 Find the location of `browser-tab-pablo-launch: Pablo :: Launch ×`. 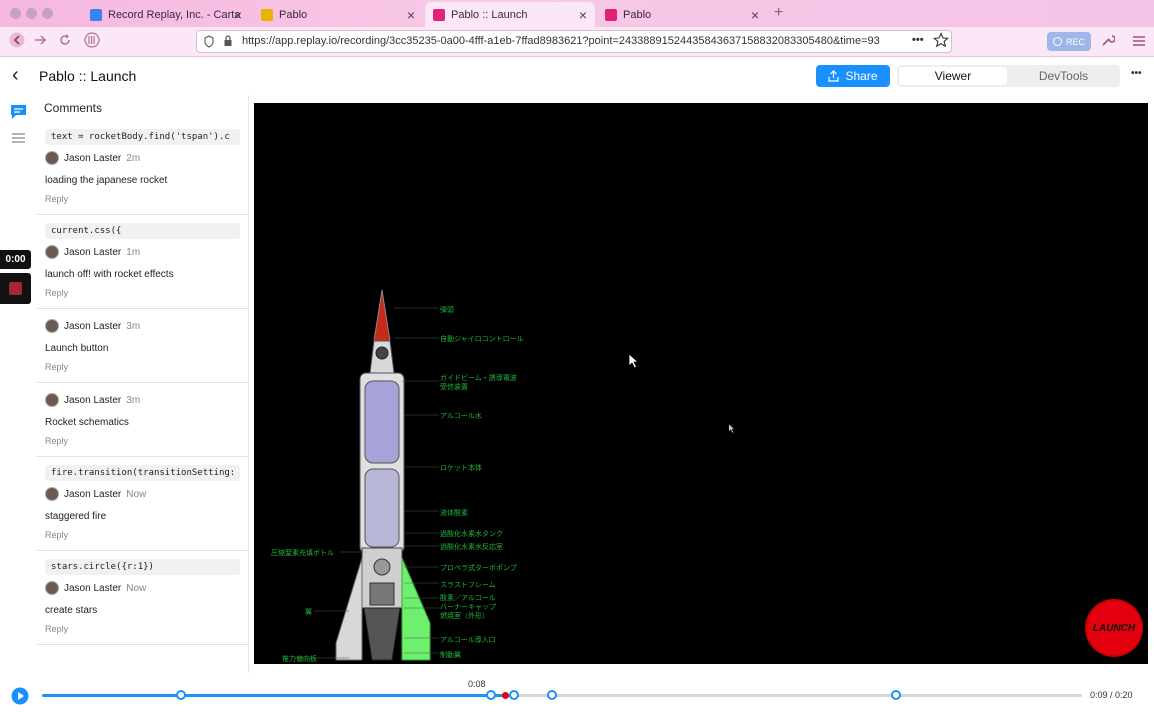

browser-tab-pablo-launch: Pablo :: Launch × is located at coordinates (510, 14).